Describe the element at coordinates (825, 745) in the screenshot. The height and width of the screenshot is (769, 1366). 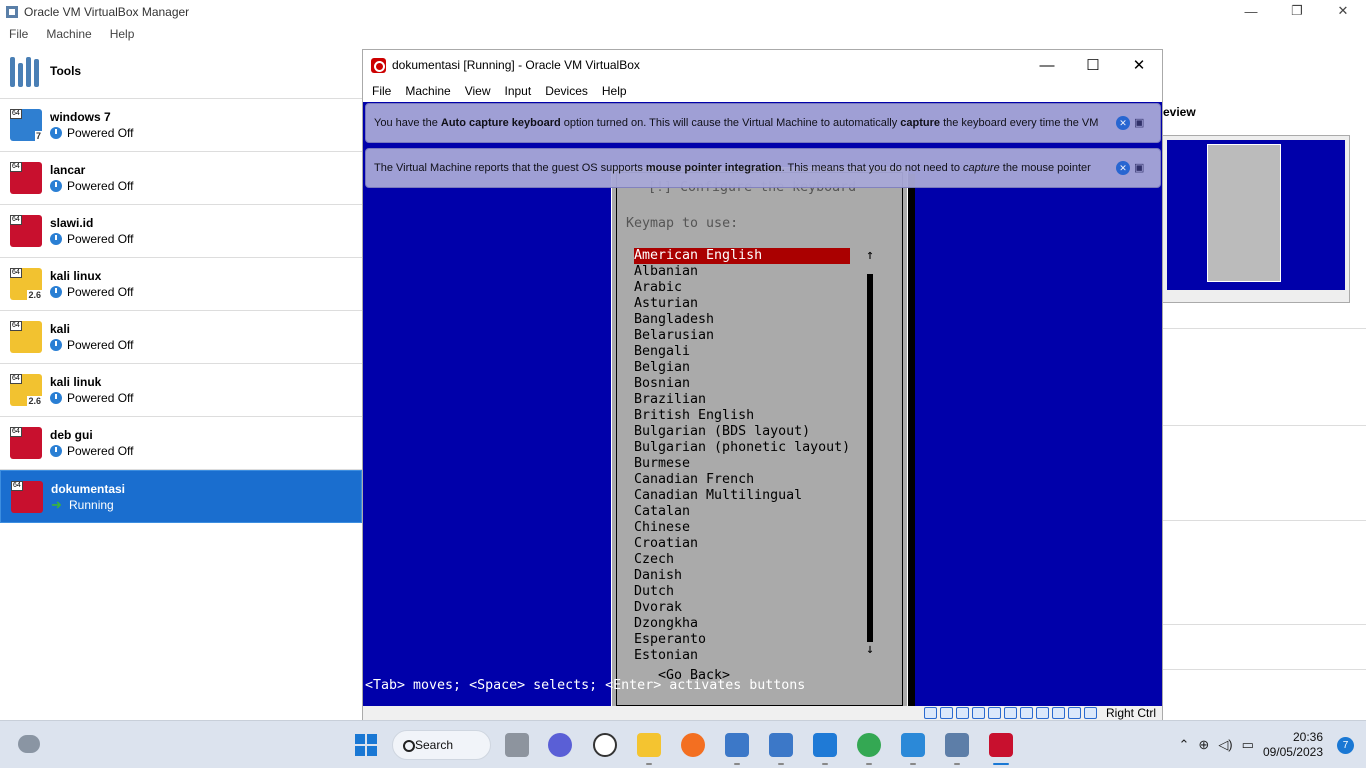
I see `vscode-icon` at that location.